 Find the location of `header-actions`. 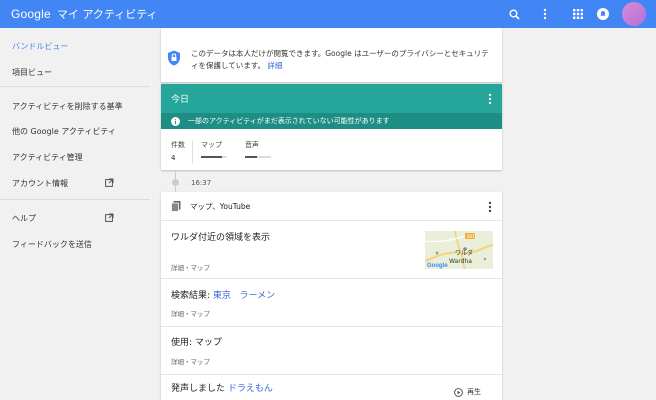

header-actions is located at coordinates (581, 14).